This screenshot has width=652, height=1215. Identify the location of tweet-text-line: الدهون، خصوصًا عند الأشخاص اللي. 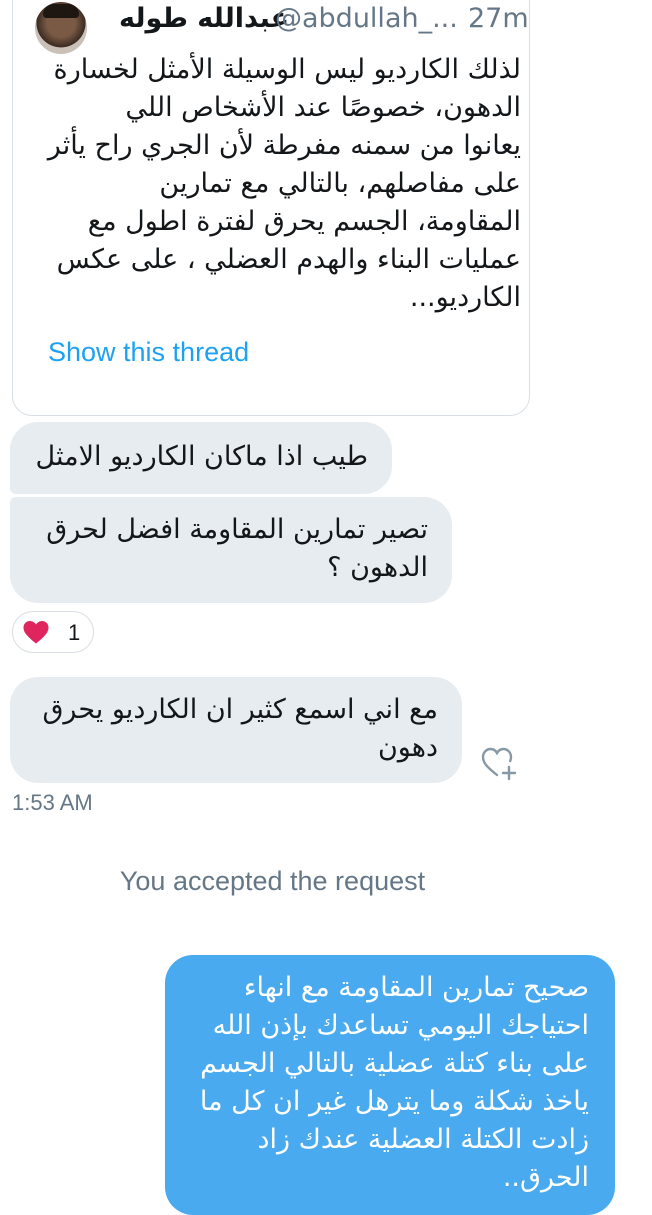
(323, 107).